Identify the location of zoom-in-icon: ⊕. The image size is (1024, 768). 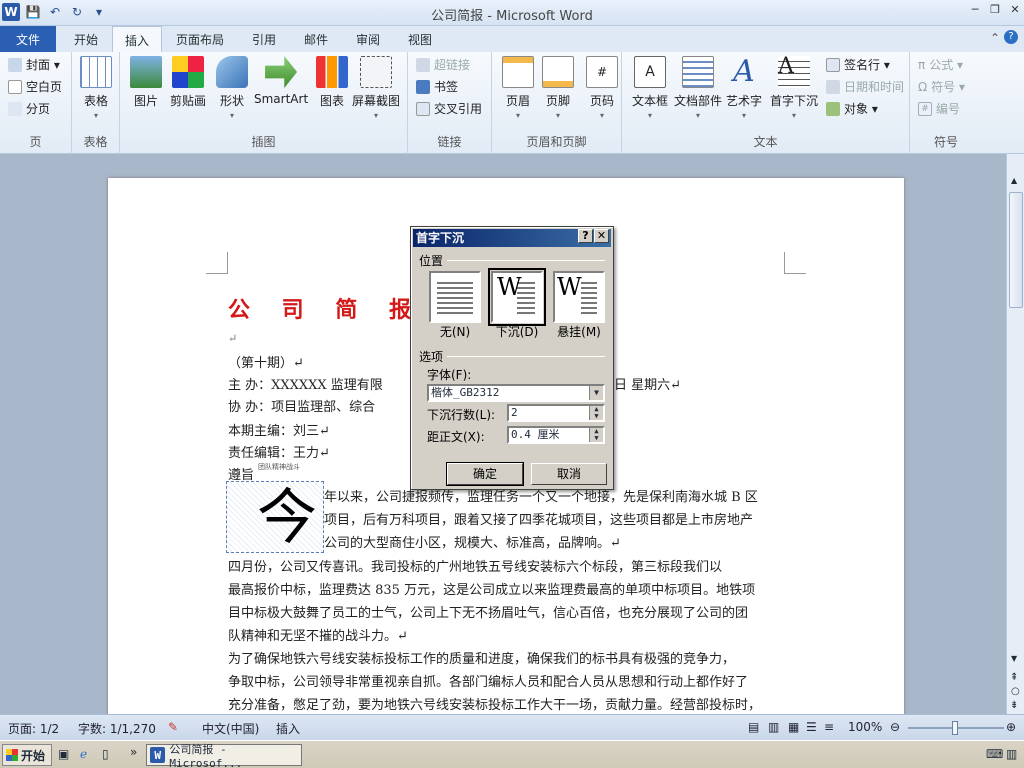
(1011, 727).